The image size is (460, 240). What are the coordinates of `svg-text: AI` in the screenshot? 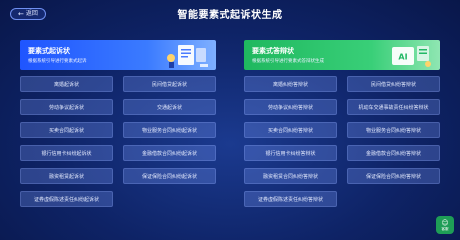 It's located at (402, 57).